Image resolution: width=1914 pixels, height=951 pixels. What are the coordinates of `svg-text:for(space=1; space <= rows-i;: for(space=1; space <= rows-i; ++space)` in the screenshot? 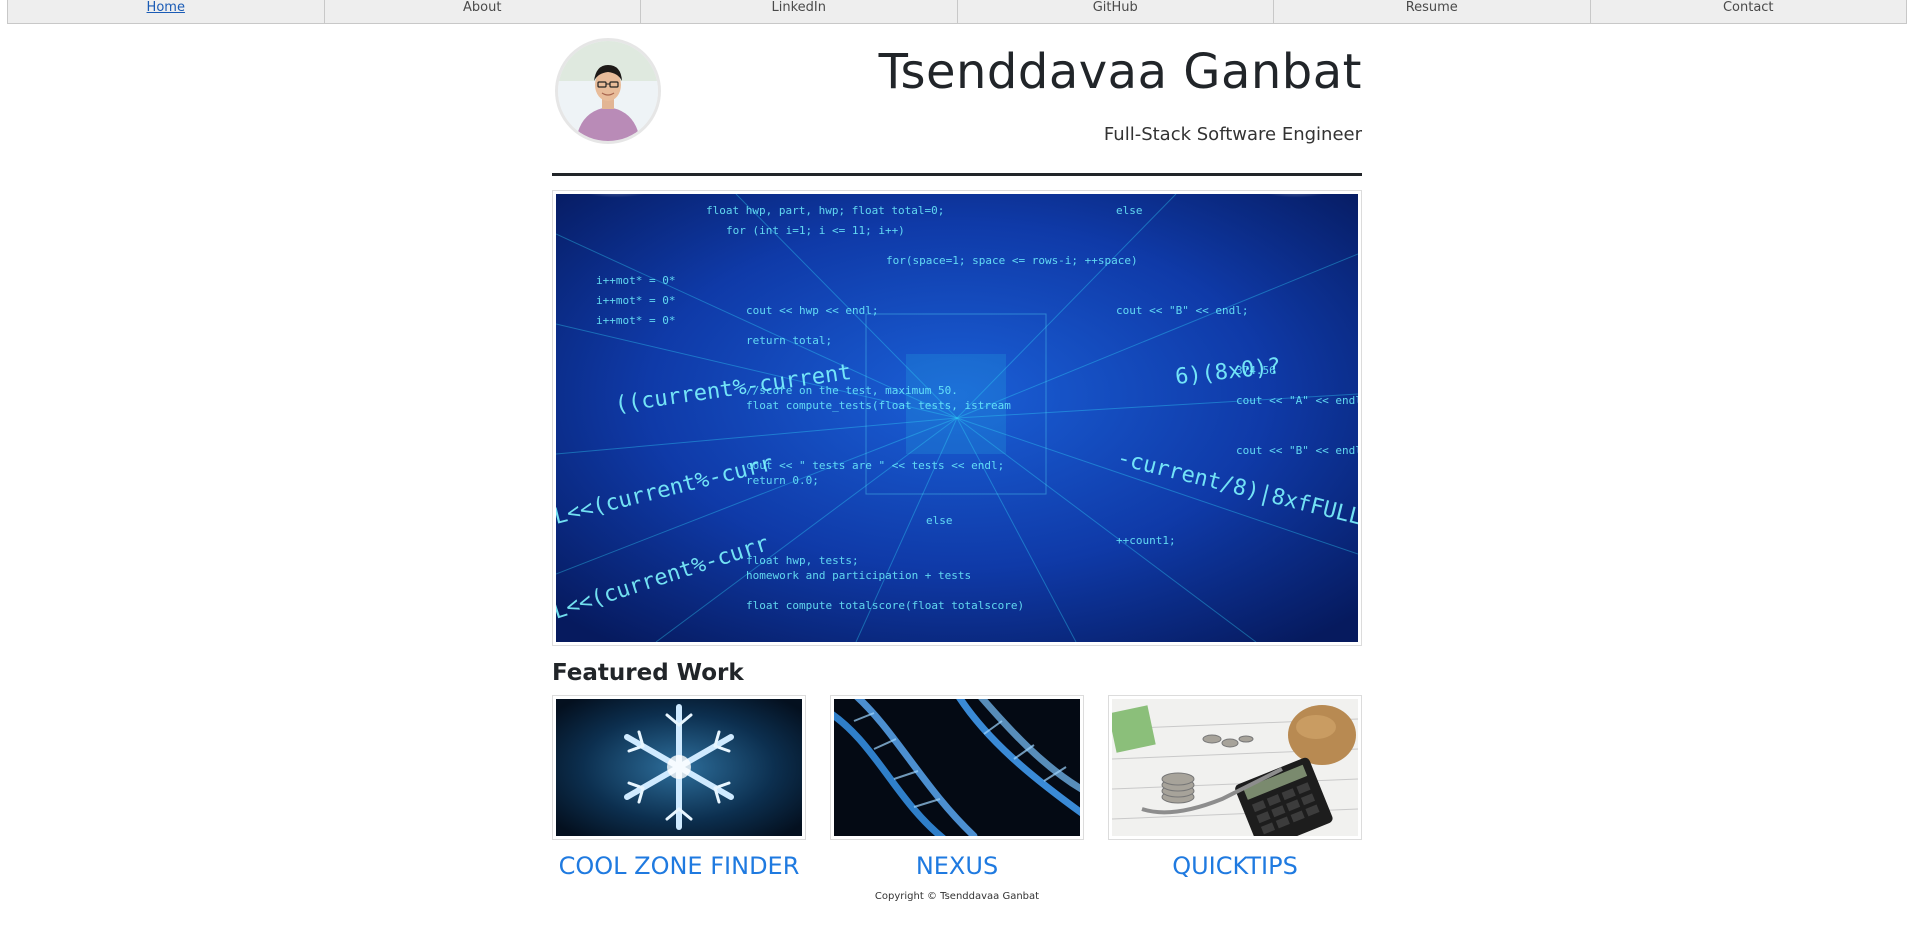 It's located at (1012, 260).